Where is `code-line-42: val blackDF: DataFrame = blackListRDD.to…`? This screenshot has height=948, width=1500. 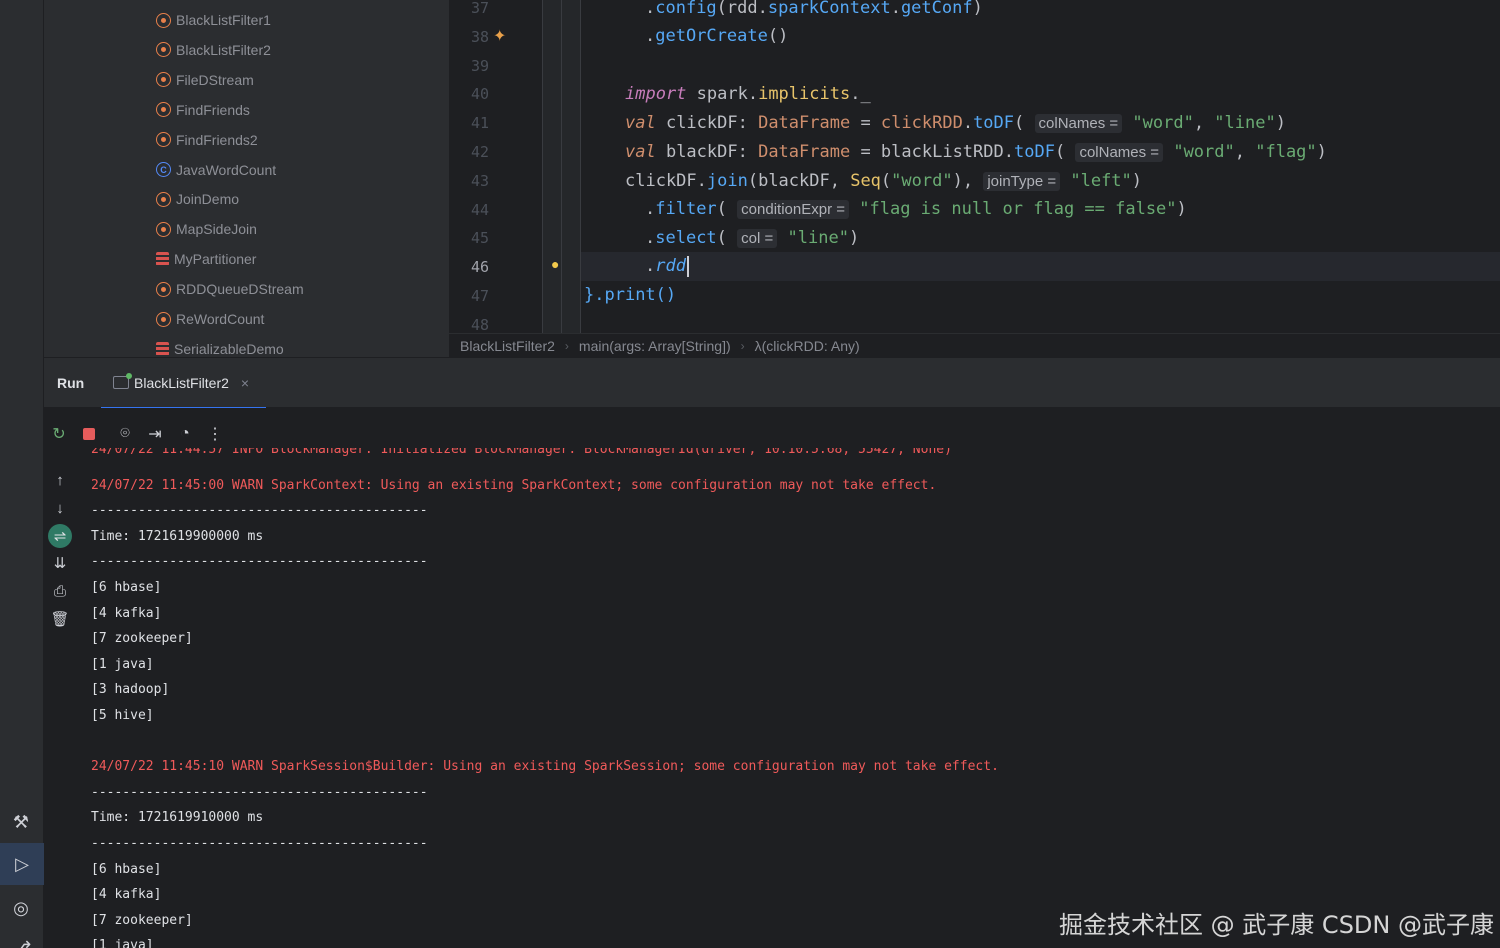
code-line-42: val blackDF: DataFrame = blackListRDD.to… is located at coordinates (976, 152).